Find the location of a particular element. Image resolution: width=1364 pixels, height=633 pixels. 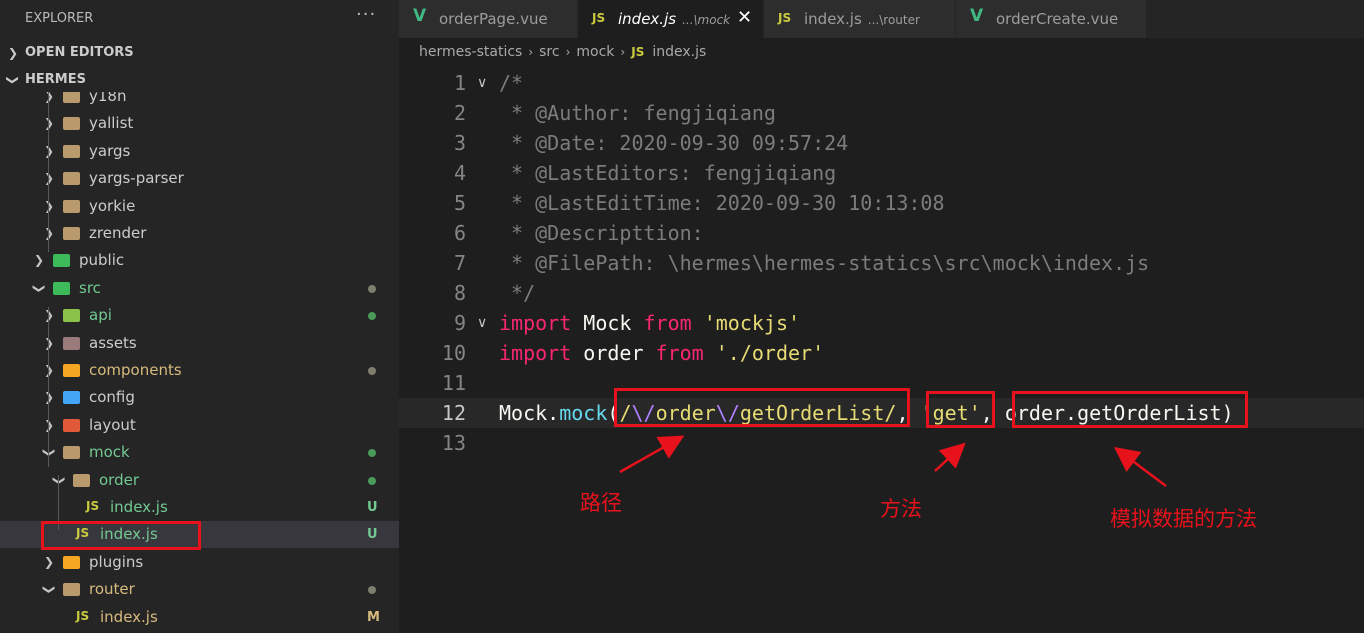

path-annotation: 路径 is located at coordinates (601, 503).